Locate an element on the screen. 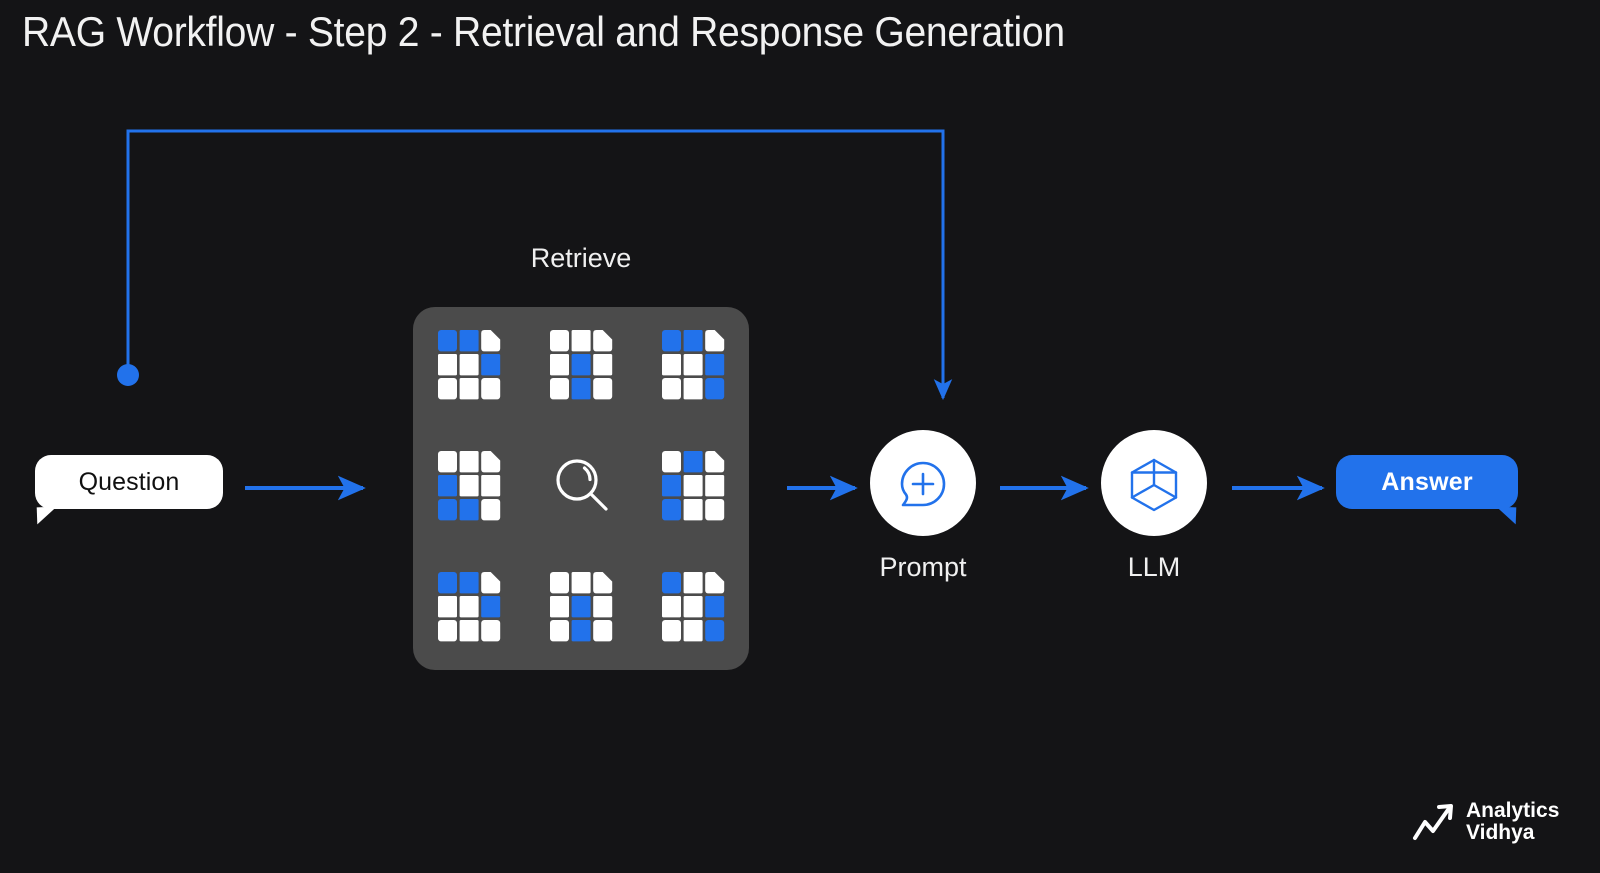 The width and height of the screenshot is (1600, 873). question-label: Question is located at coordinates (129, 481).